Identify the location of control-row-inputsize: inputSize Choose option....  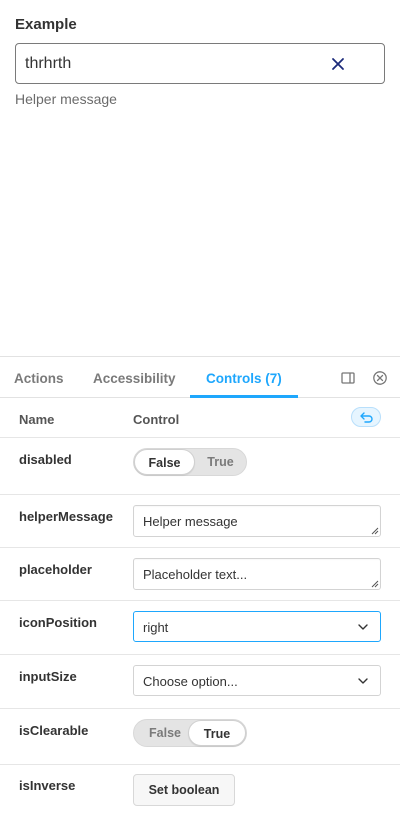
(200, 682).